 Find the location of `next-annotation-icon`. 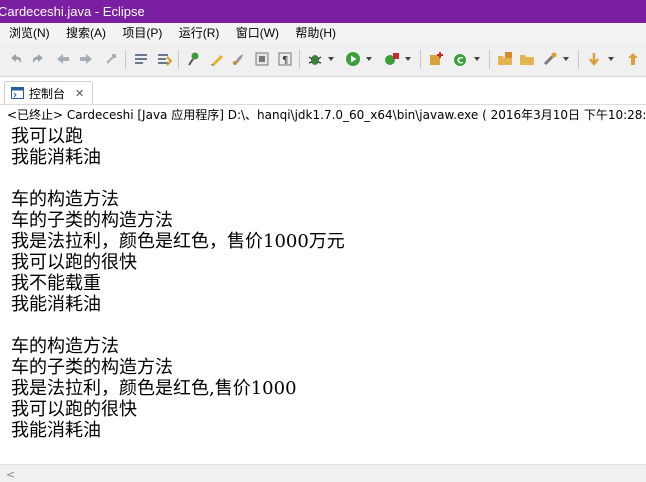

next-annotation-icon is located at coordinates (164, 59).